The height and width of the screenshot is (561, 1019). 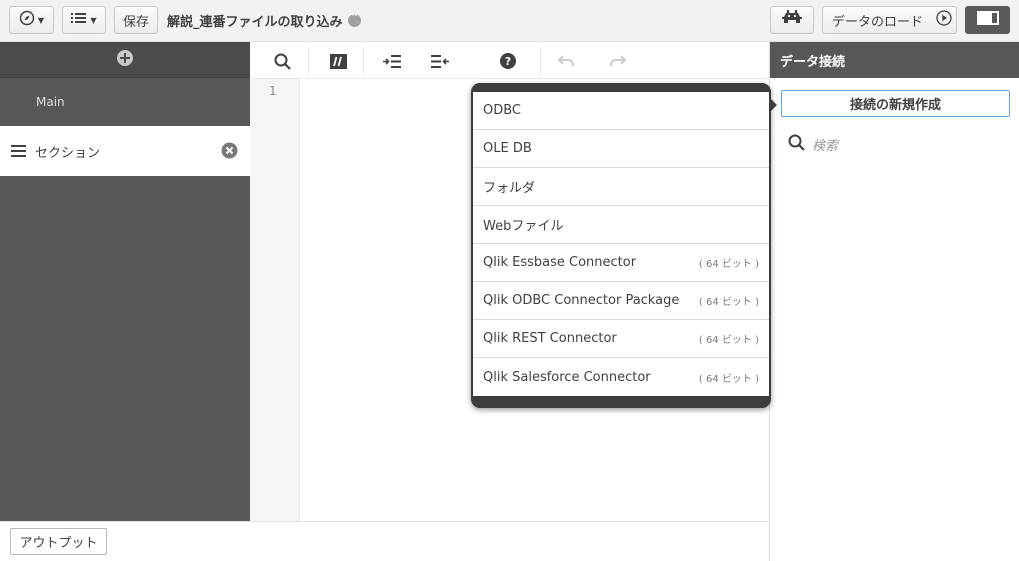 I want to click on search-placeholder: 検索, so click(x=825, y=146).